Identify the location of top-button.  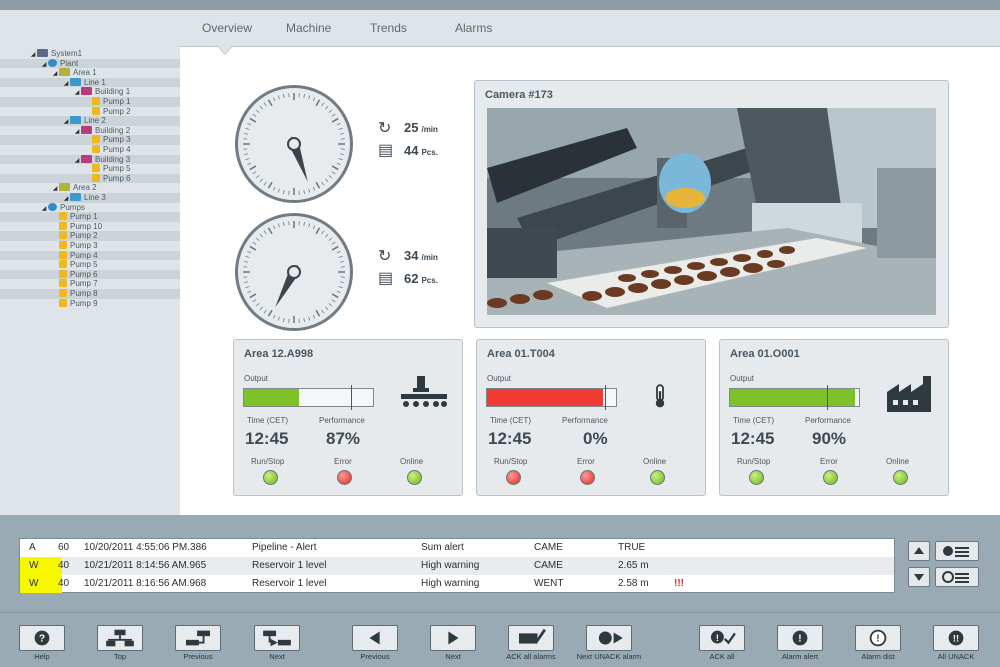
(120, 638).